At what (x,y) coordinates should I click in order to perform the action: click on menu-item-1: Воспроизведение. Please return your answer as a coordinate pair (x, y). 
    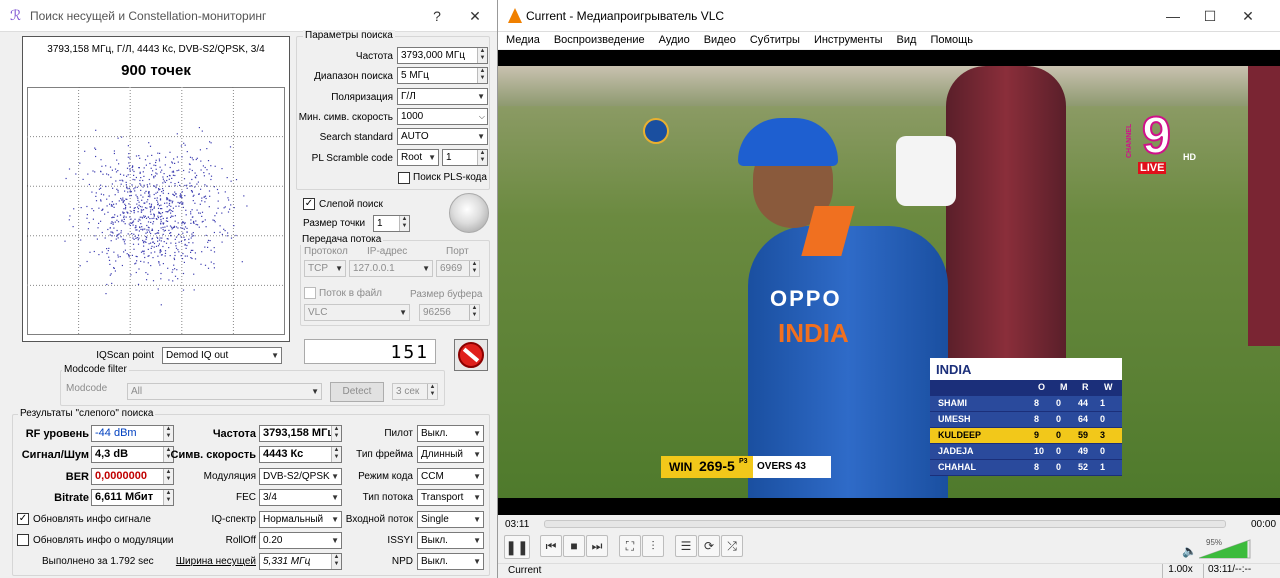
    Looking at the image, I should click on (599, 40).